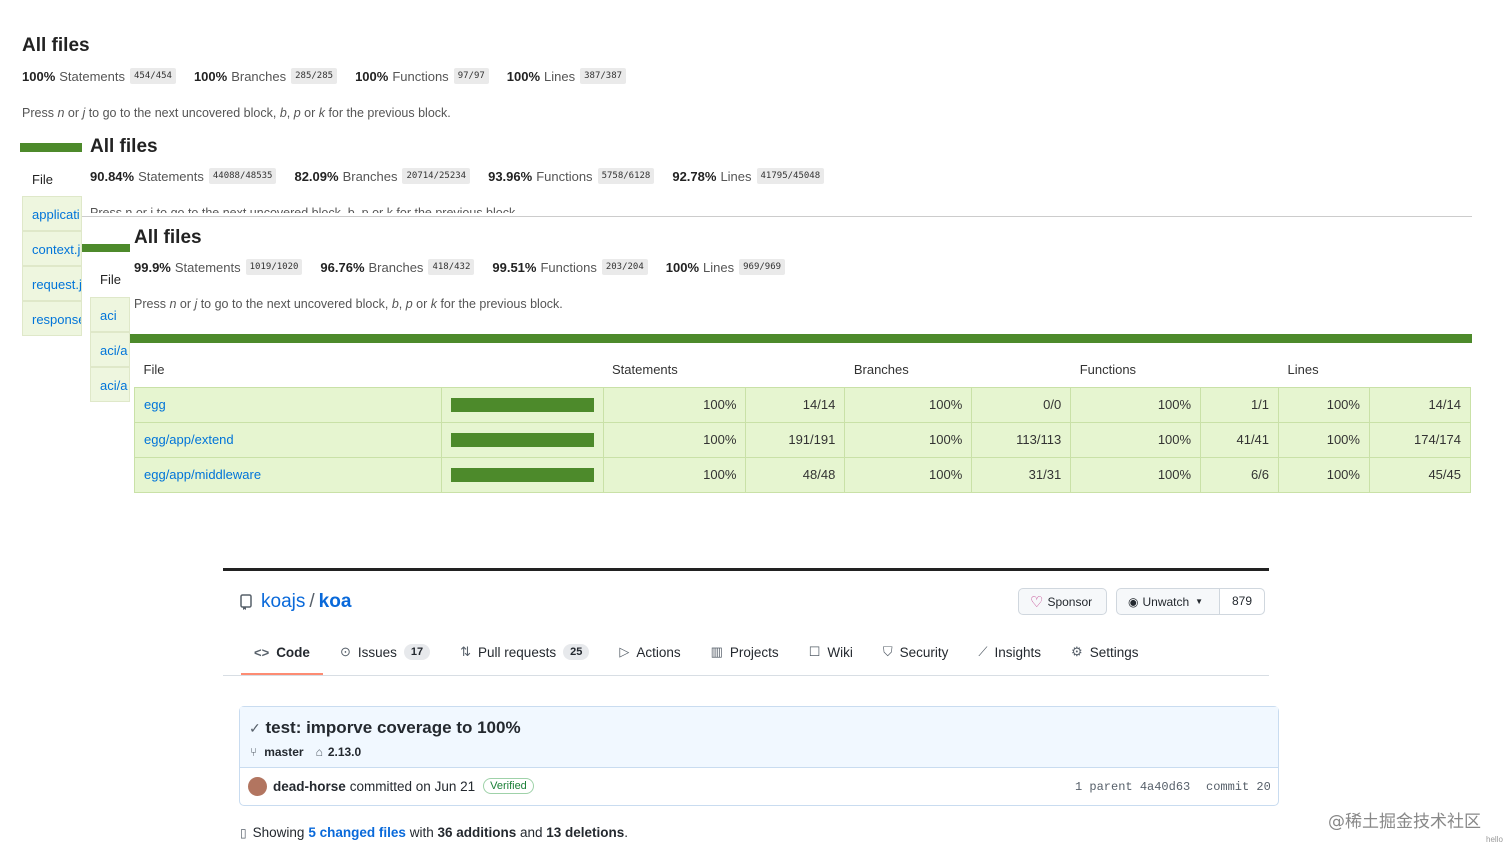 The width and height of the screenshot is (1512, 851). I want to click on parent-sha-link: 4a40d63, so click(1165, 787).